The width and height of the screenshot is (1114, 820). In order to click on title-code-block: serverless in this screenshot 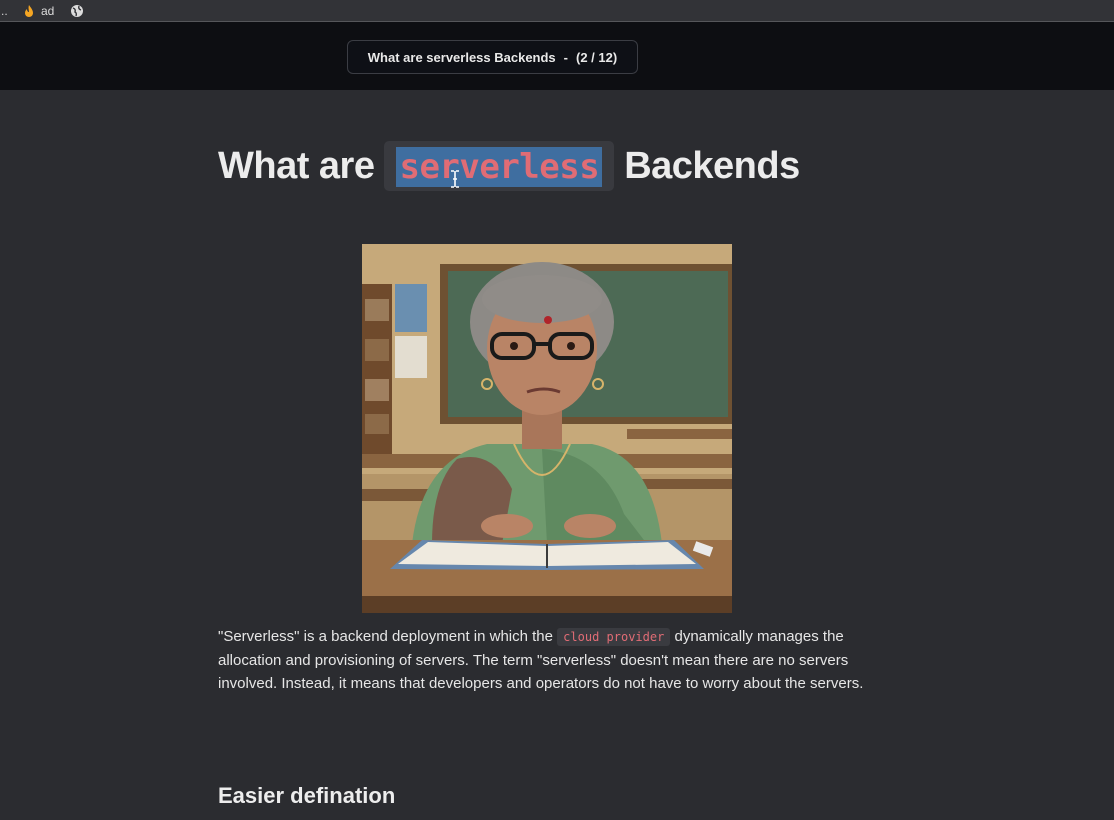, I will do `click(499, 166)`.